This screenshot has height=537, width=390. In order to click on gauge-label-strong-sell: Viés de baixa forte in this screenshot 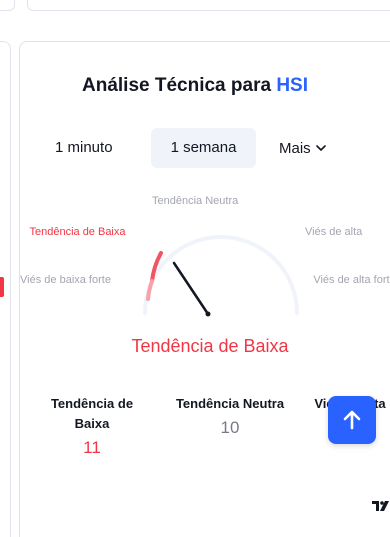, I will do `click(65, 280)`.